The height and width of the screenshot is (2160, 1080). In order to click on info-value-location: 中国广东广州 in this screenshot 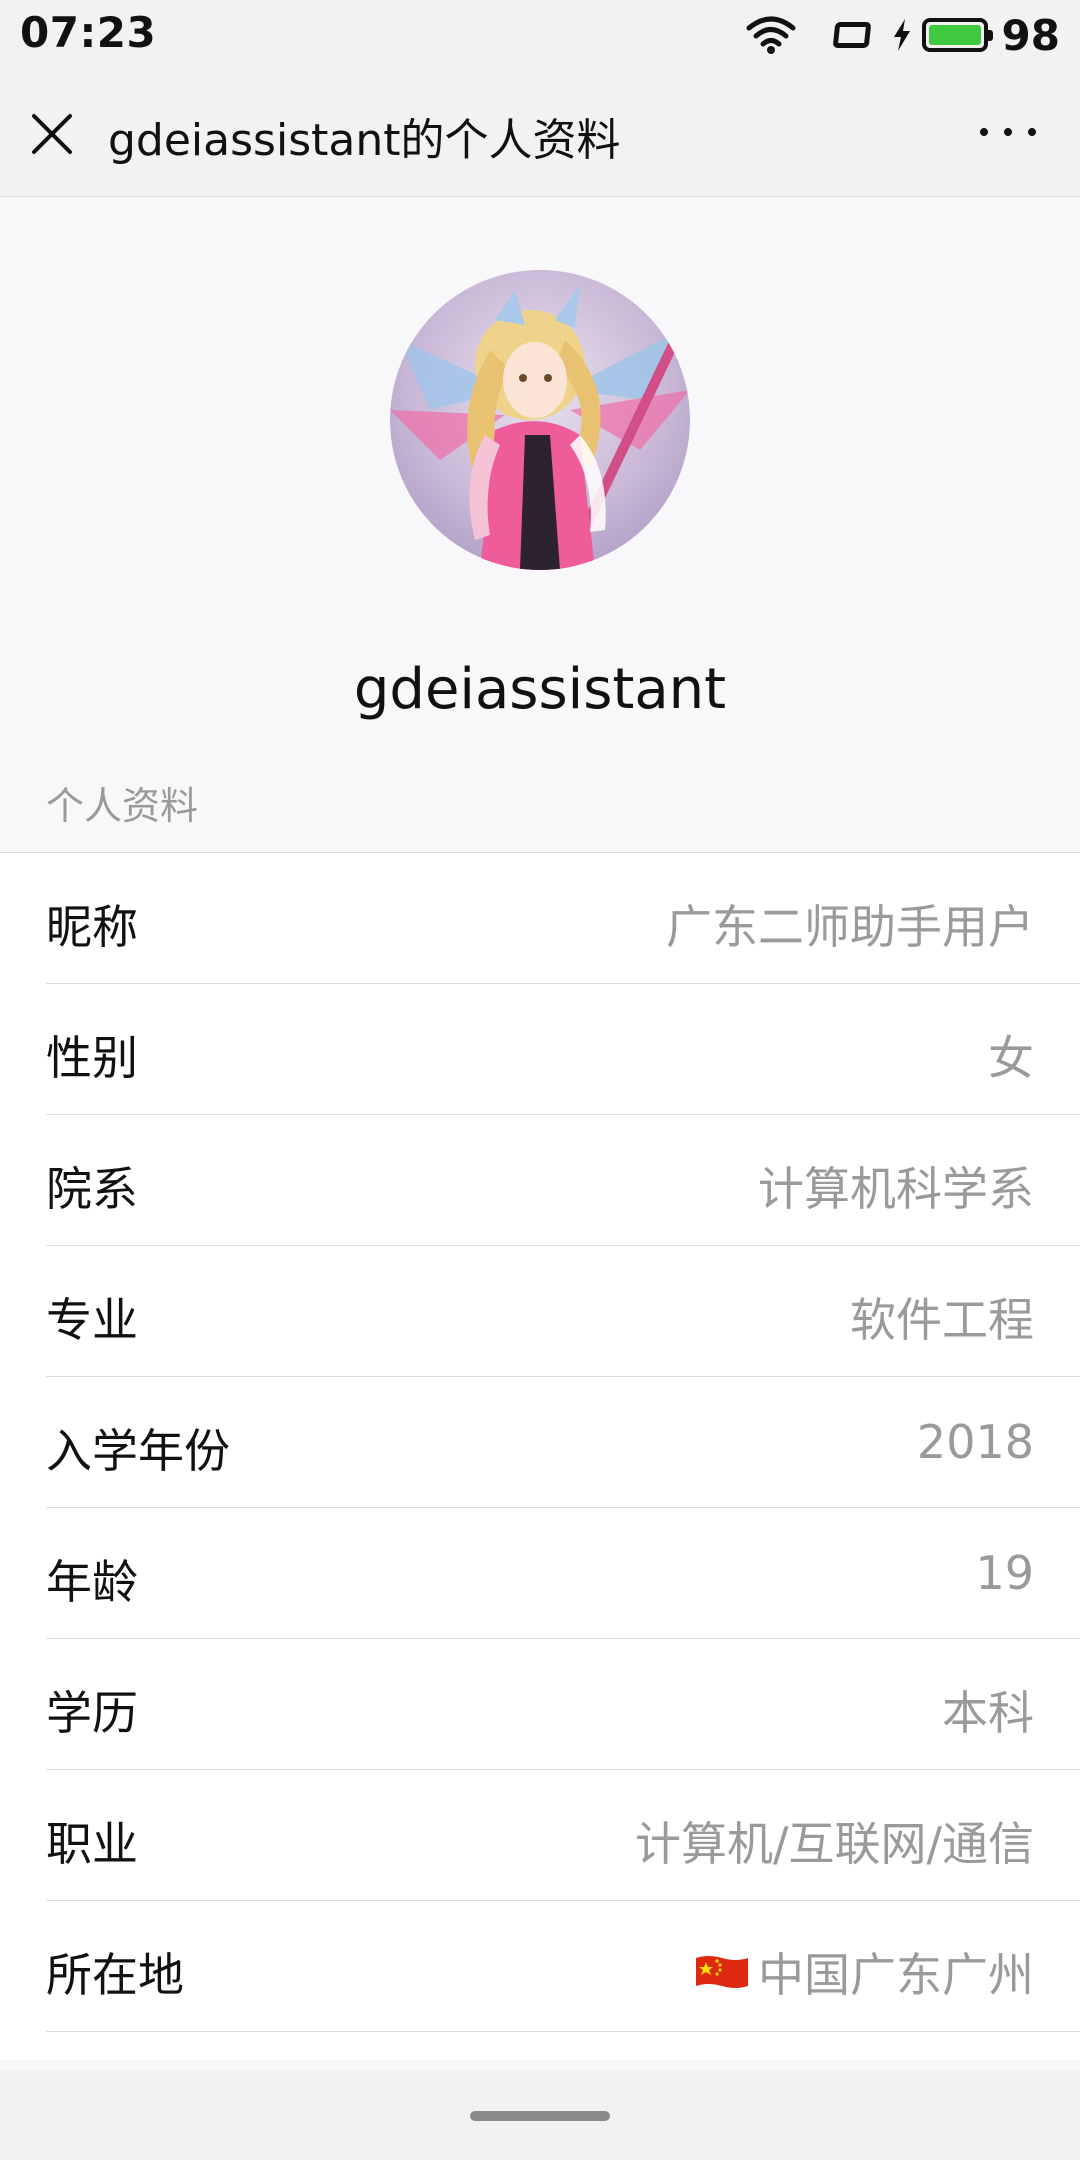, I will do `click(864, 1972)`.